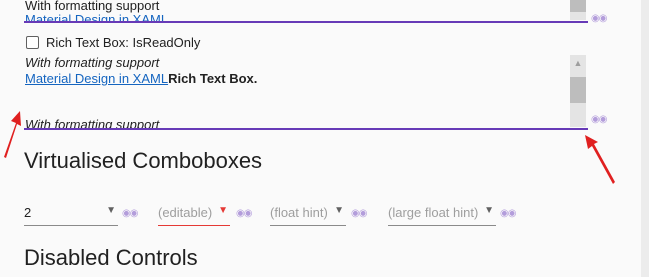 The image size is (649, 277). I want to click on rich-text-bold: Rich Text Box., so click(213, 78).